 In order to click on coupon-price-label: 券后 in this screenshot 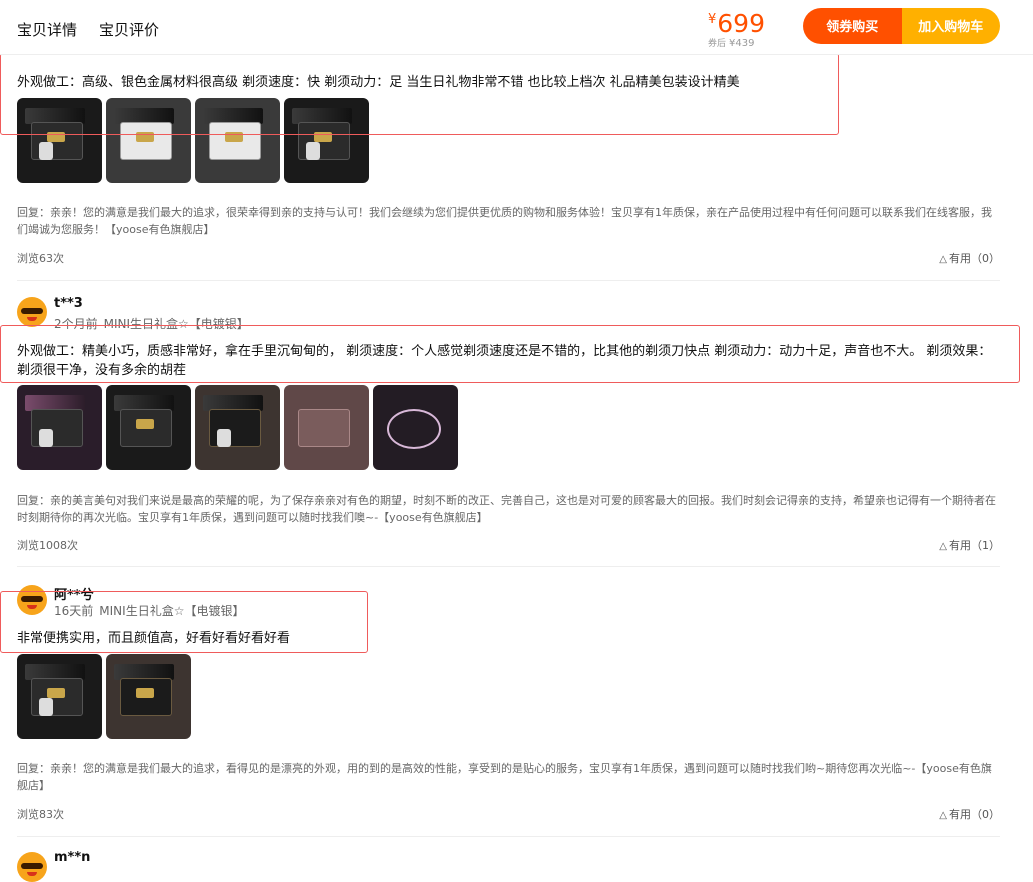, I will do `click(717, 44)`.